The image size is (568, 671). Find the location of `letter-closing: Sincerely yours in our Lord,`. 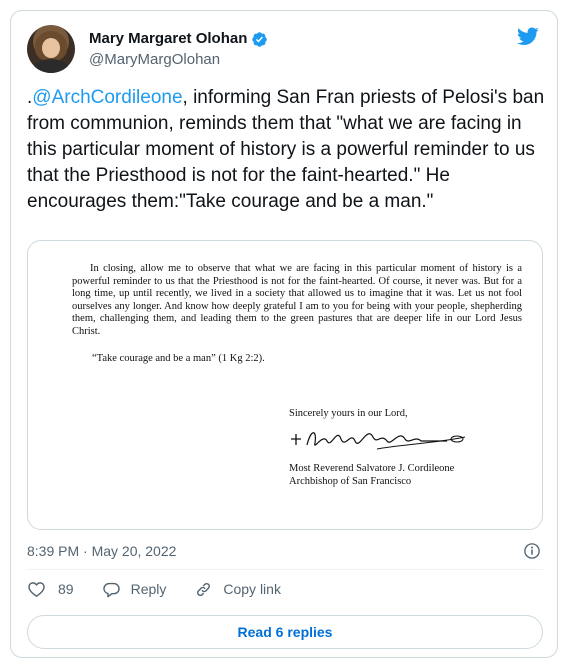

letter-closing: Sincerely yours in our Lord, is located at coordinates (348, 413).